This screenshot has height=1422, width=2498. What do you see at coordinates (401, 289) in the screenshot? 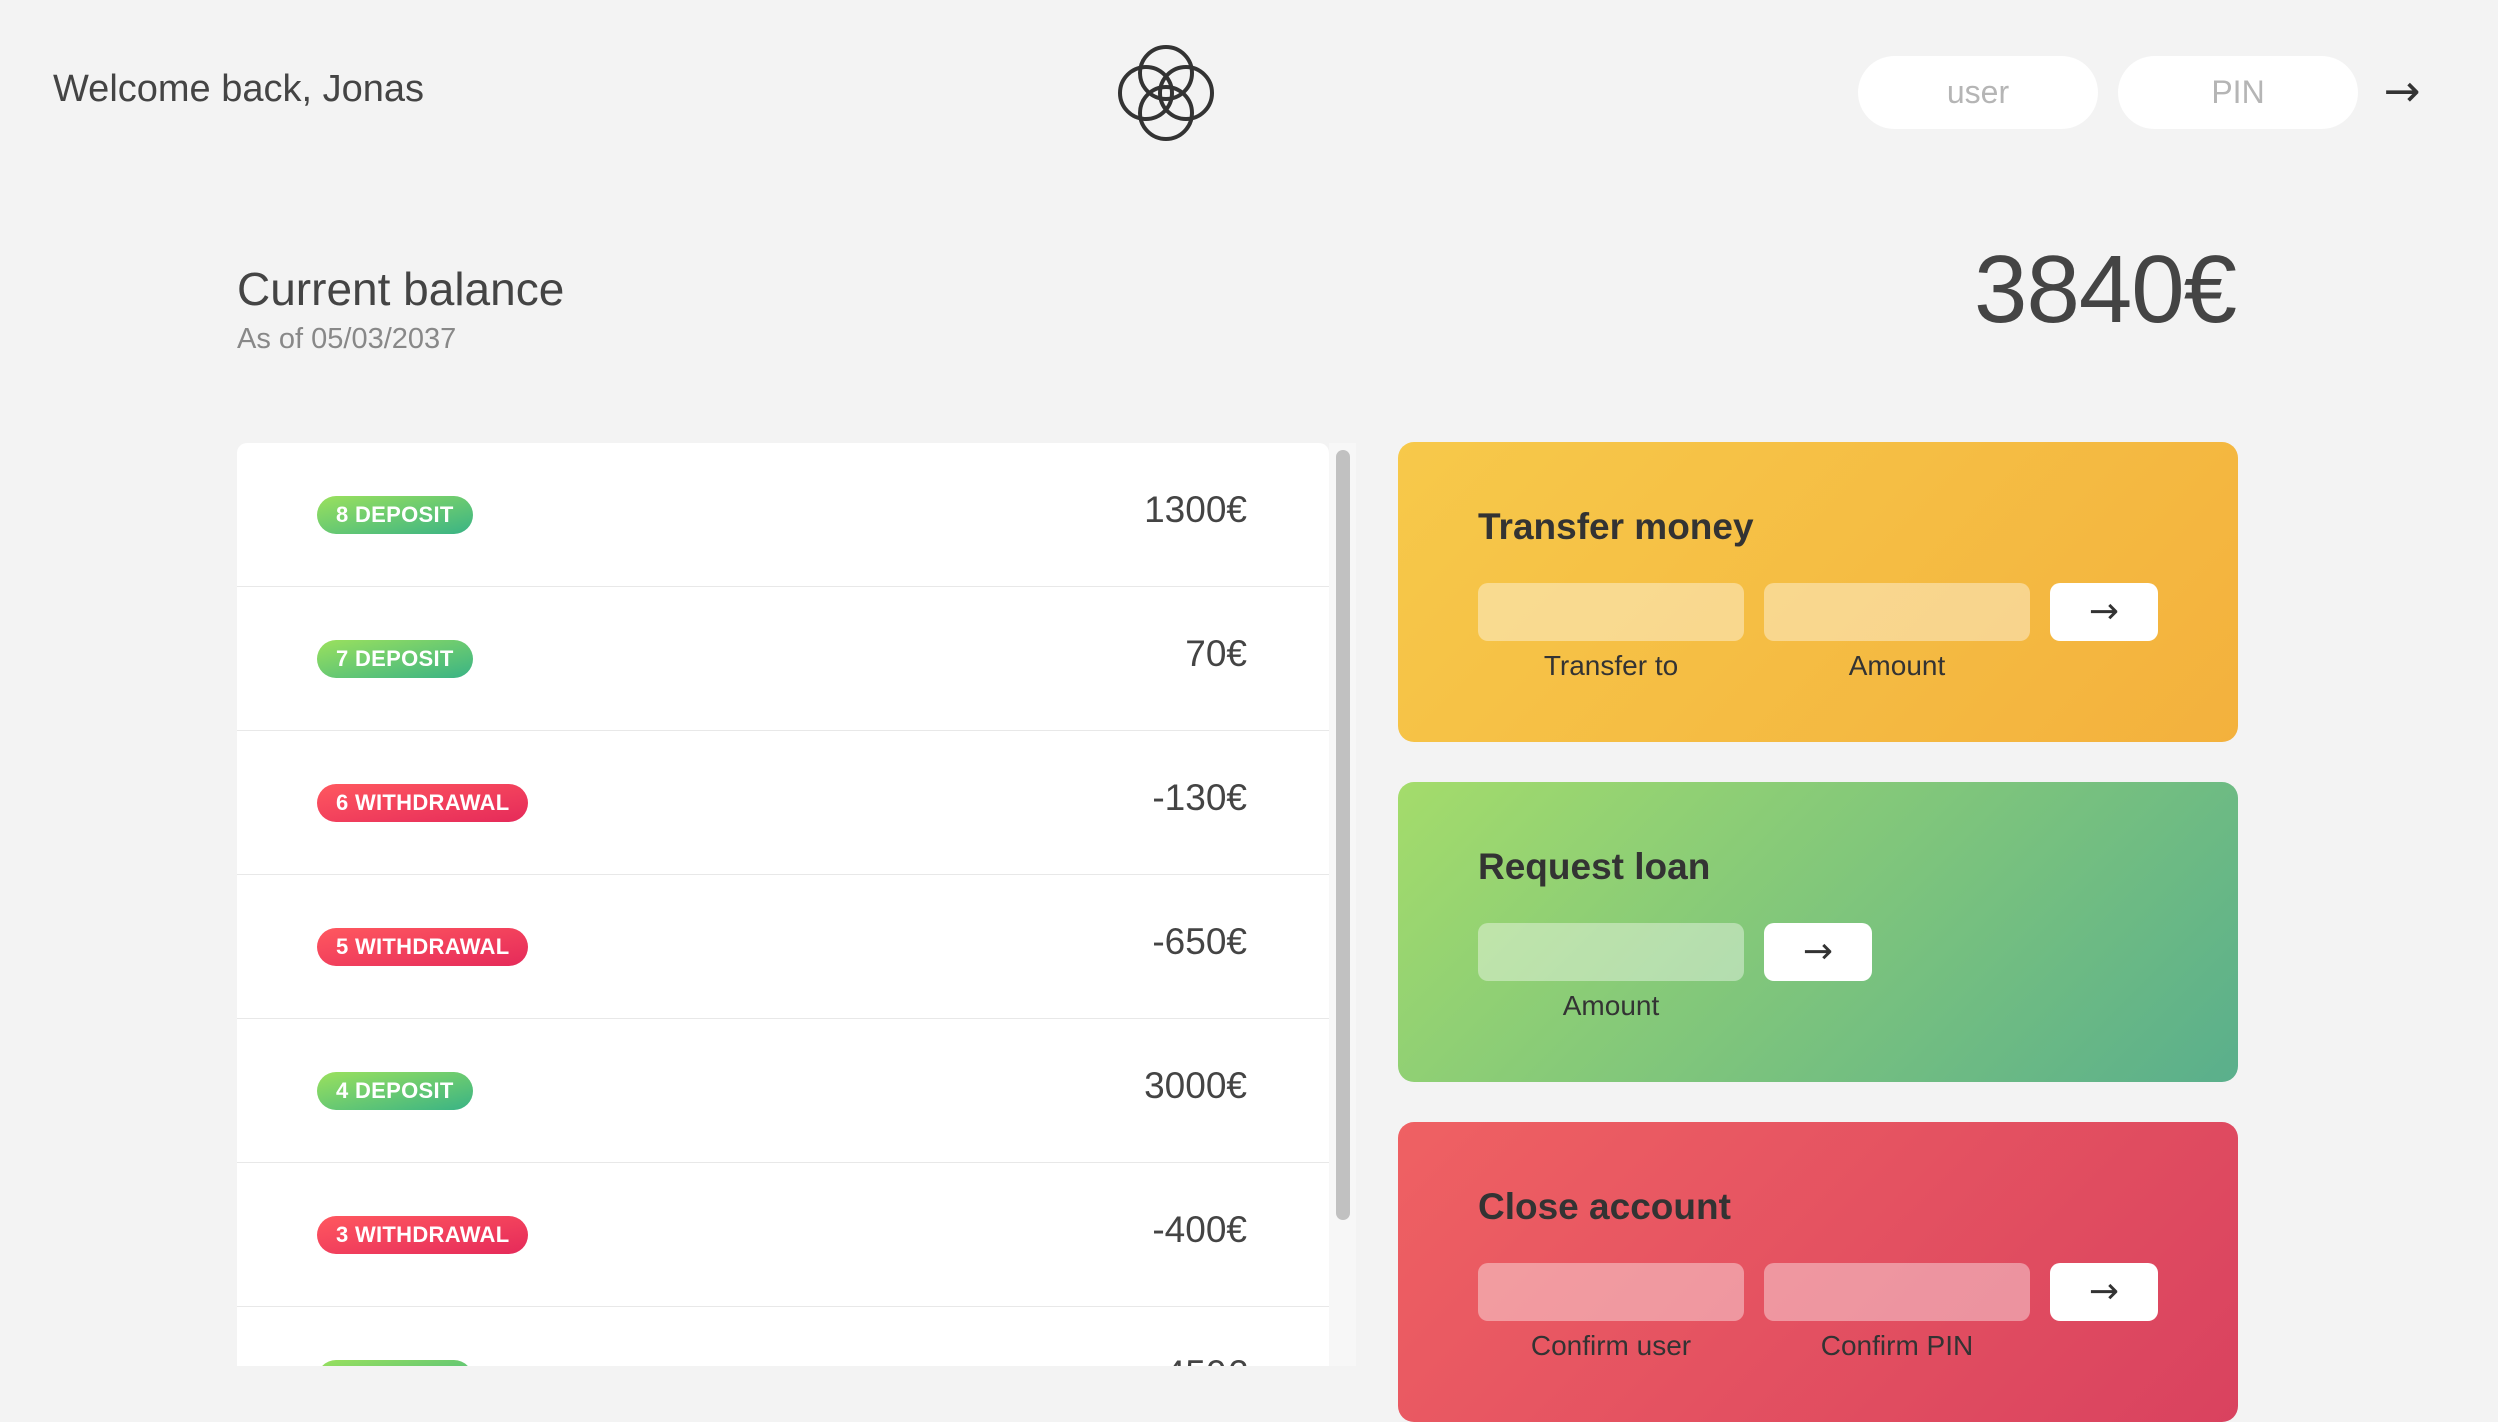
I see `balance-label: Current balance` at bounding box center [401, 289].